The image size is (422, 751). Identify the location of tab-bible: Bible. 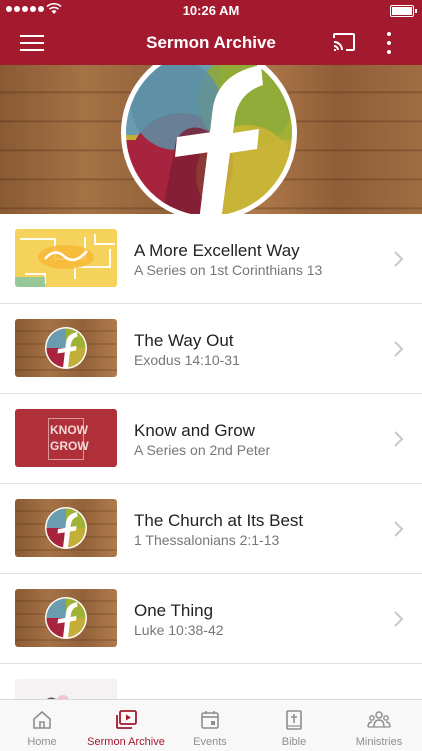
(294, 725).